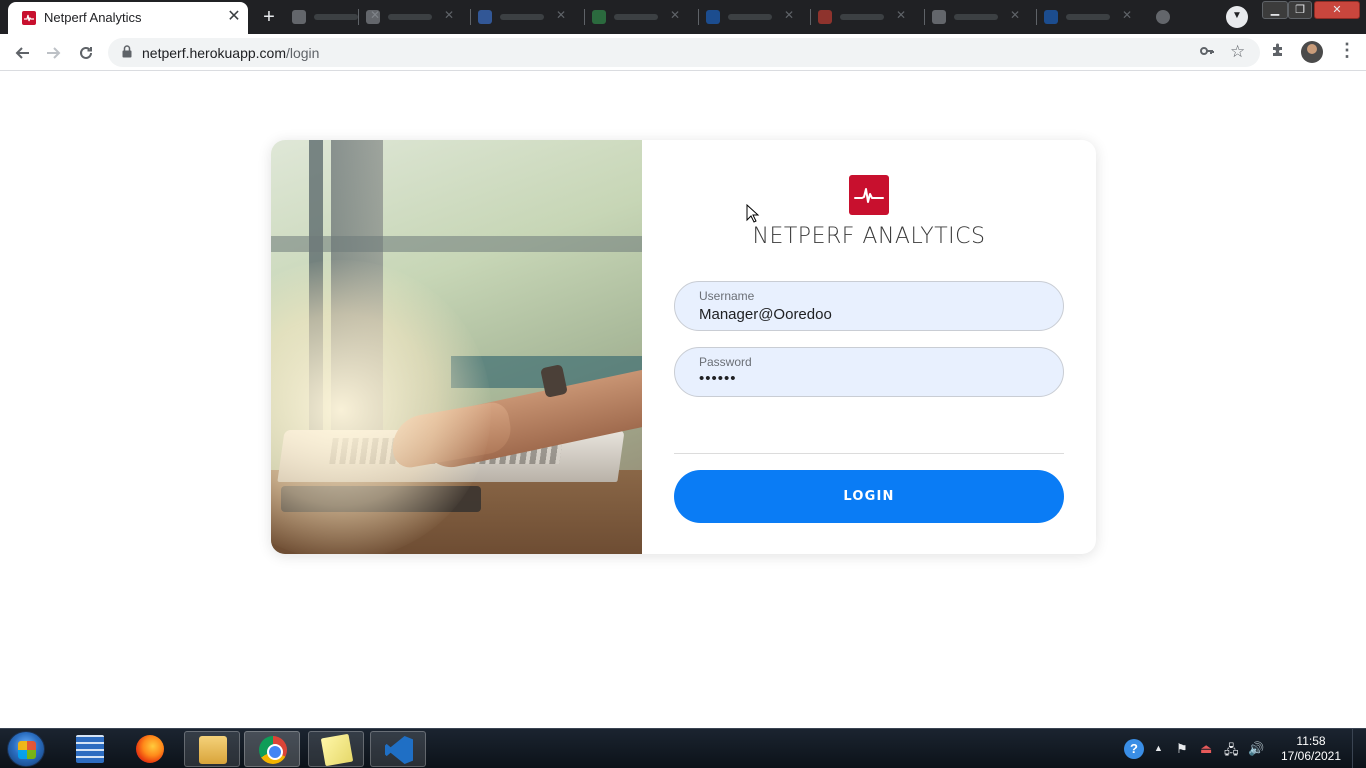 The image size is (1366, 768). I want to click on form-divider, so click(869, 453).